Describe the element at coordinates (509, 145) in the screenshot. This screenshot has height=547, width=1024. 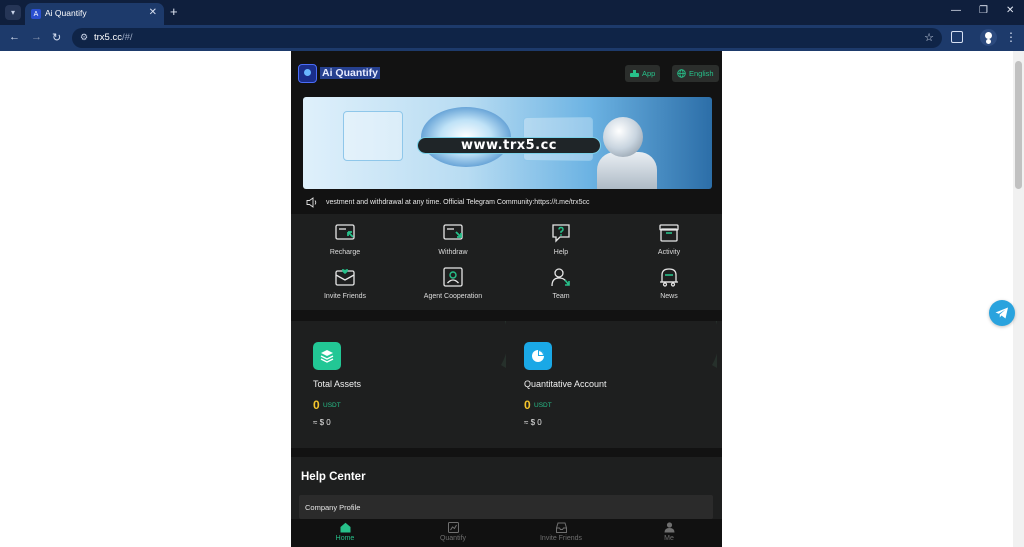
I see `banner-url-text: www.trx5.cc` at that location.